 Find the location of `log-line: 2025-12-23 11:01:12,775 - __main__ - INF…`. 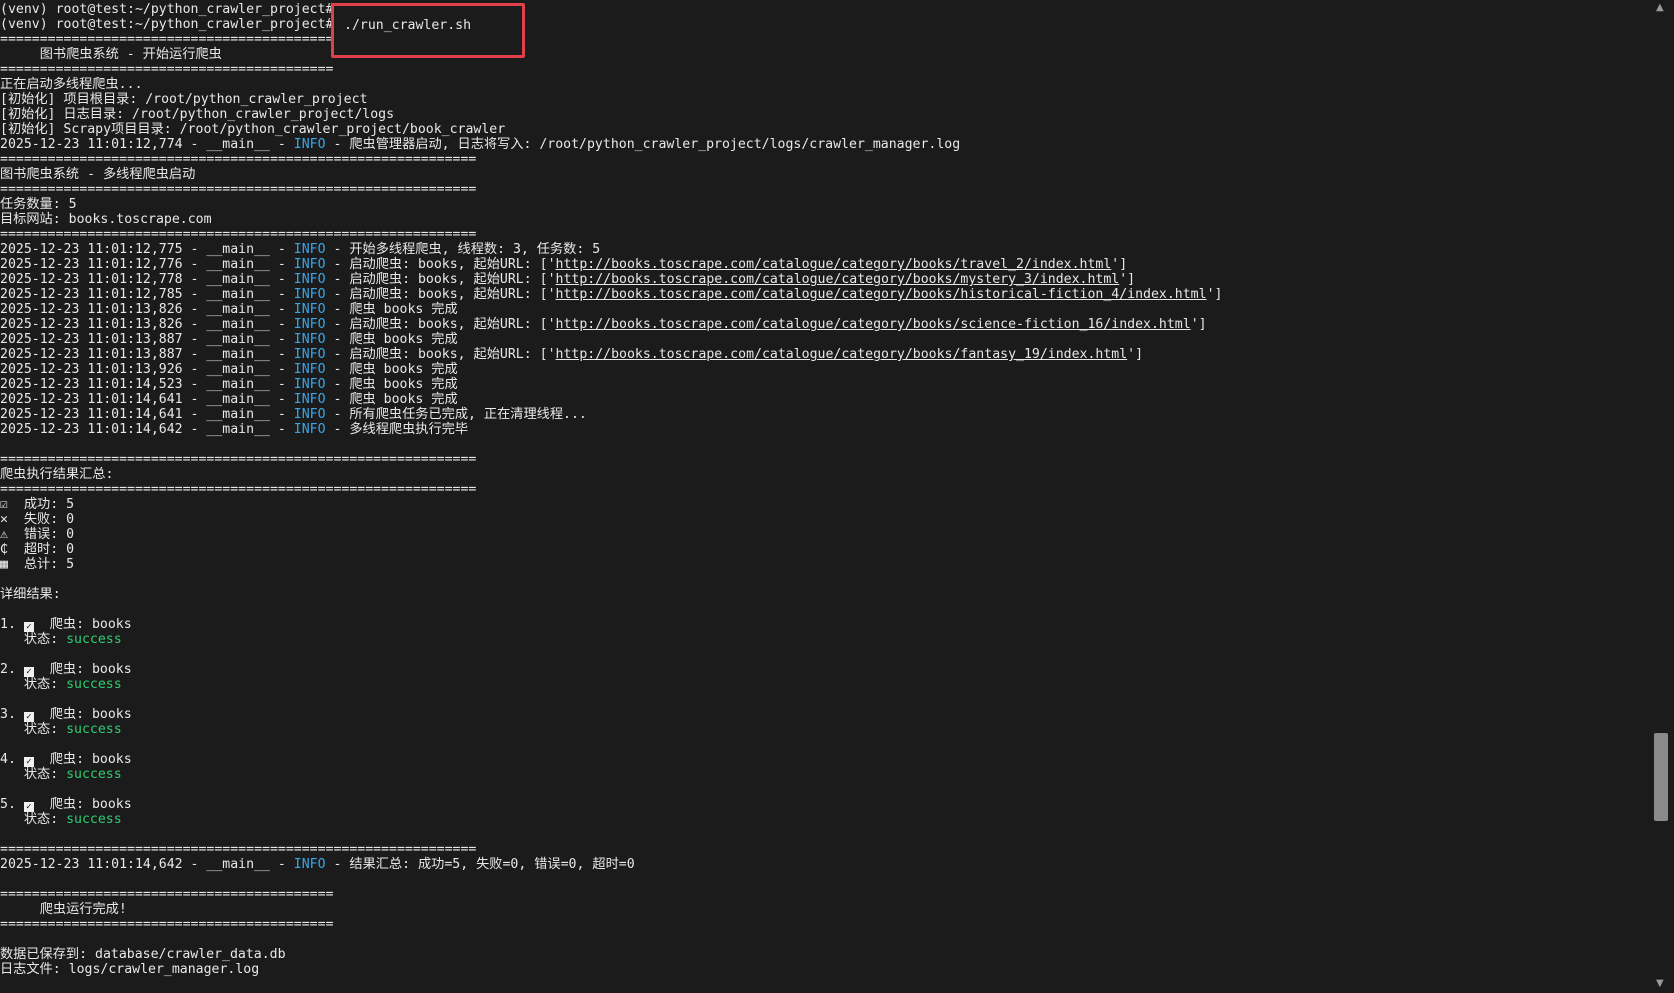

log-line: 2025-12-23 11:01:12,775 - __main__ - INF… is located at coordinates (825, 249).